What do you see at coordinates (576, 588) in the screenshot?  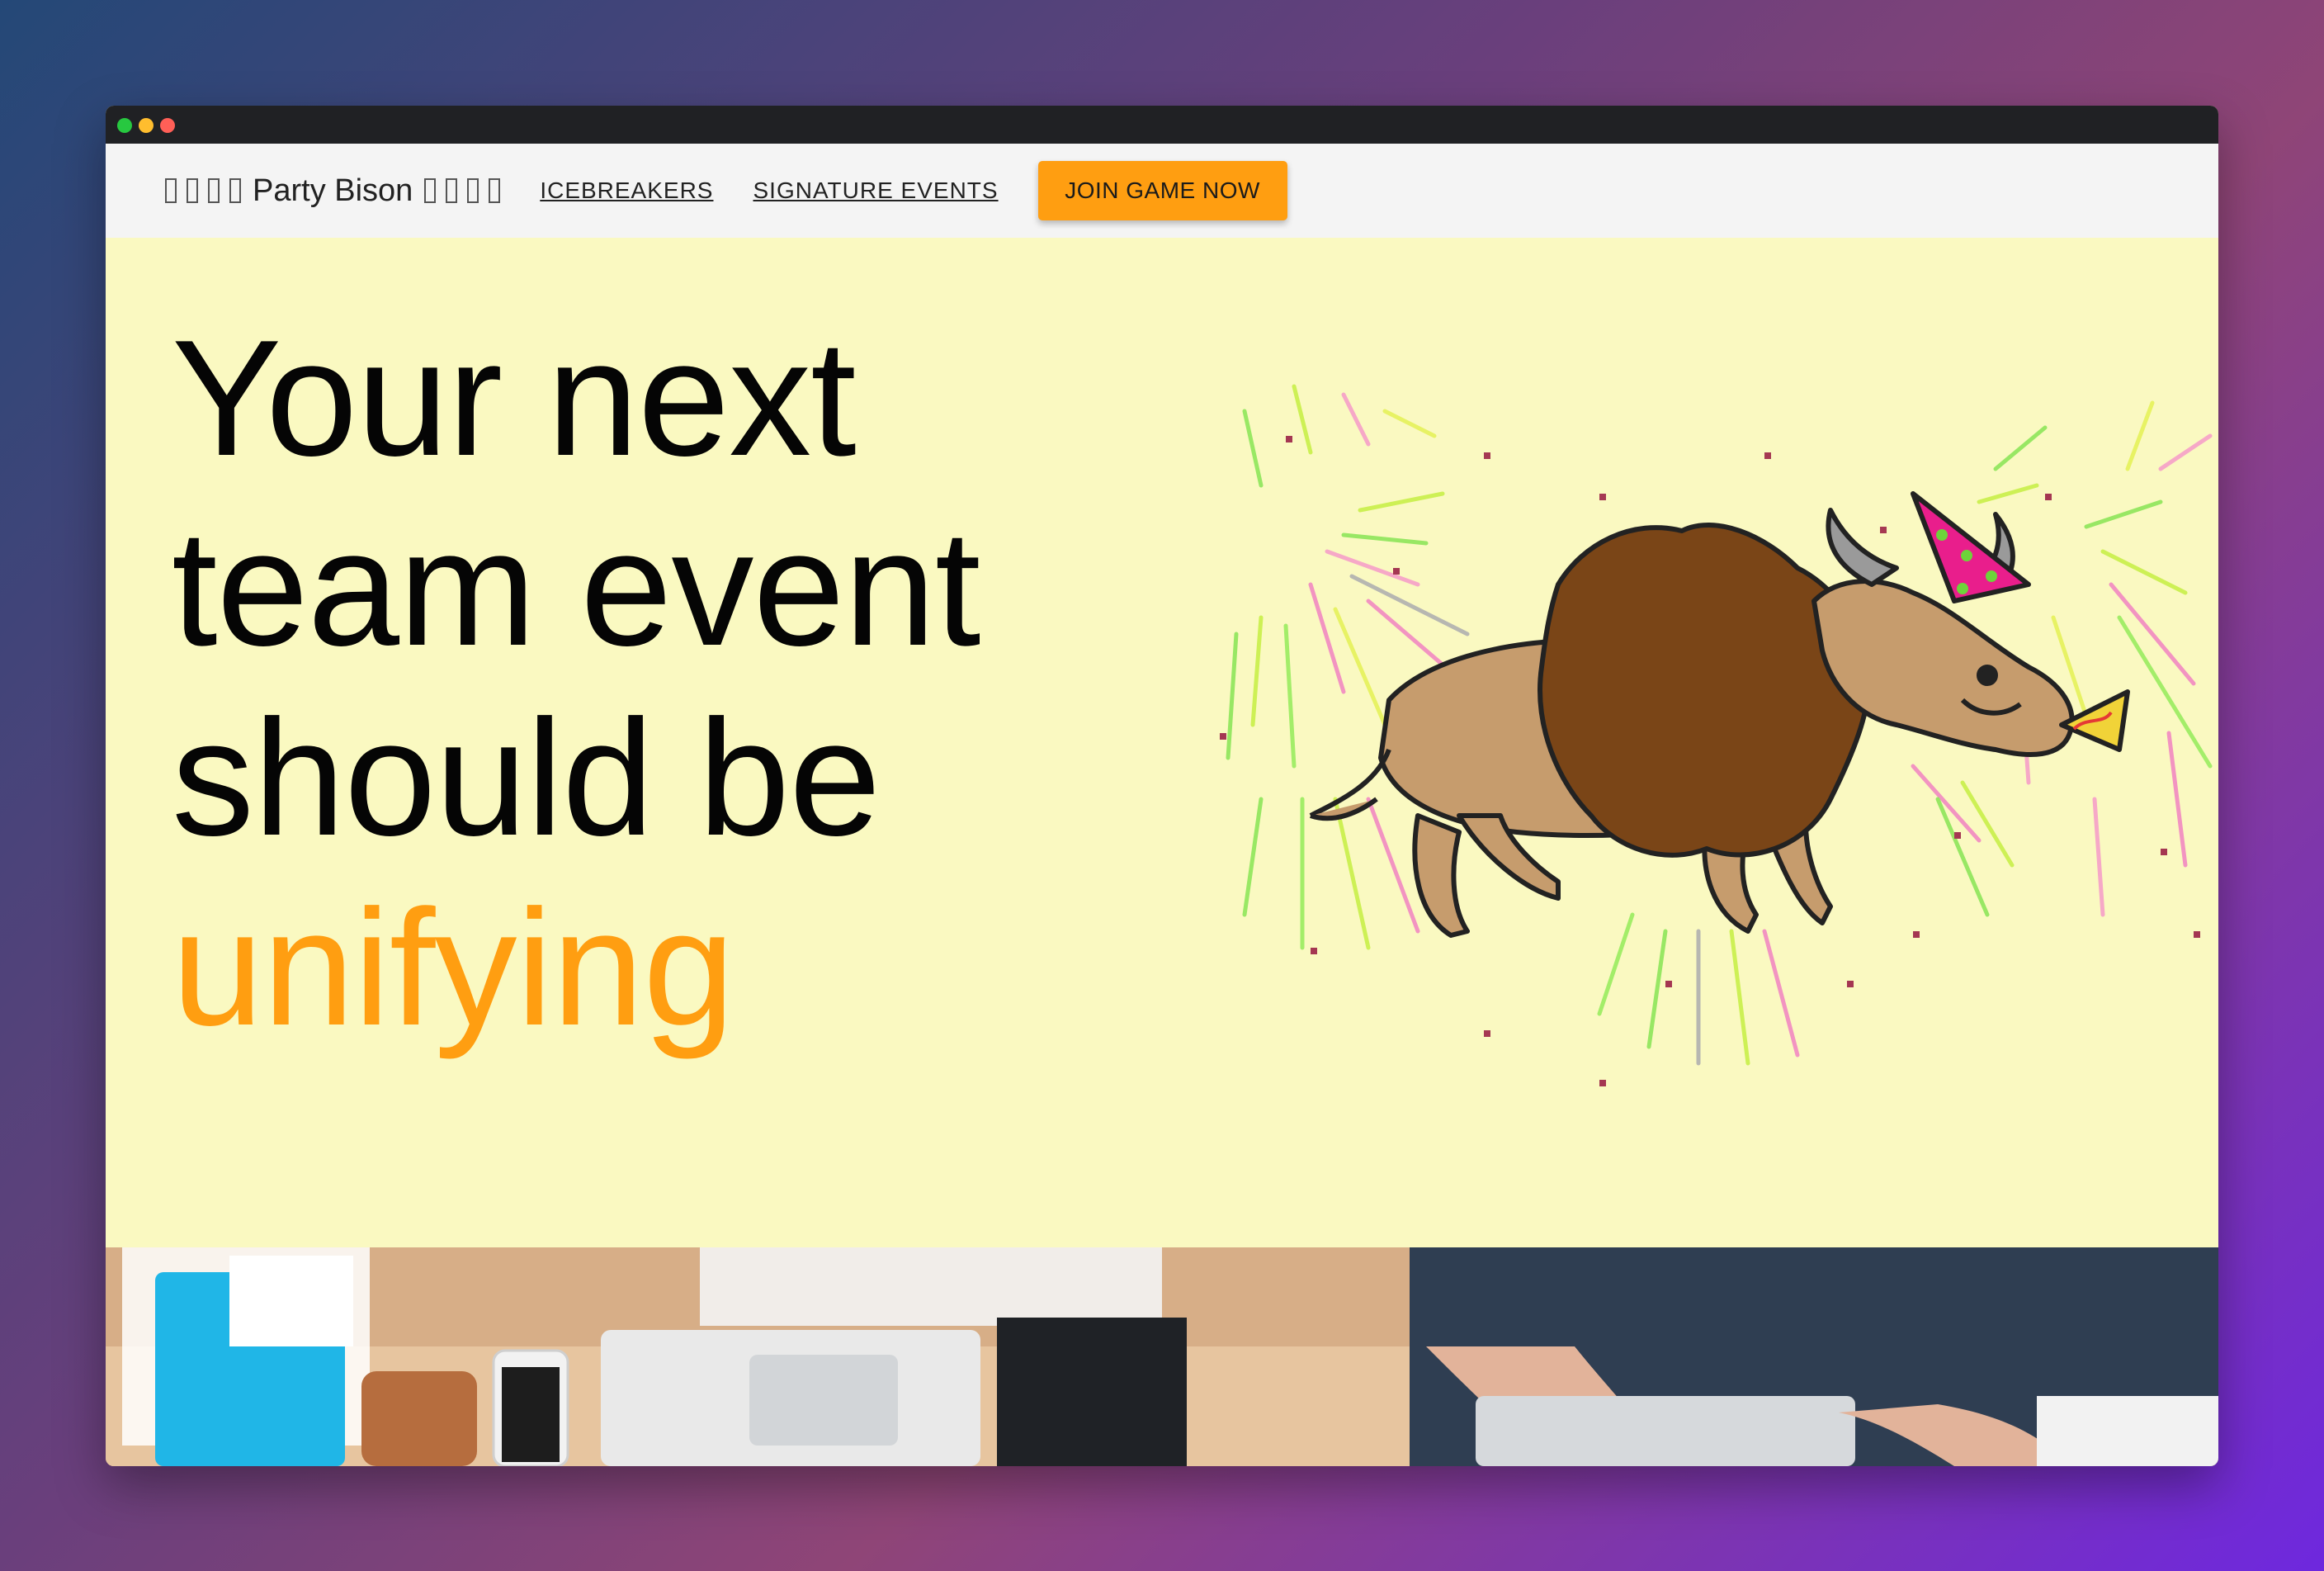 I see `headline-line: team event` at bounding box center [576, 588].